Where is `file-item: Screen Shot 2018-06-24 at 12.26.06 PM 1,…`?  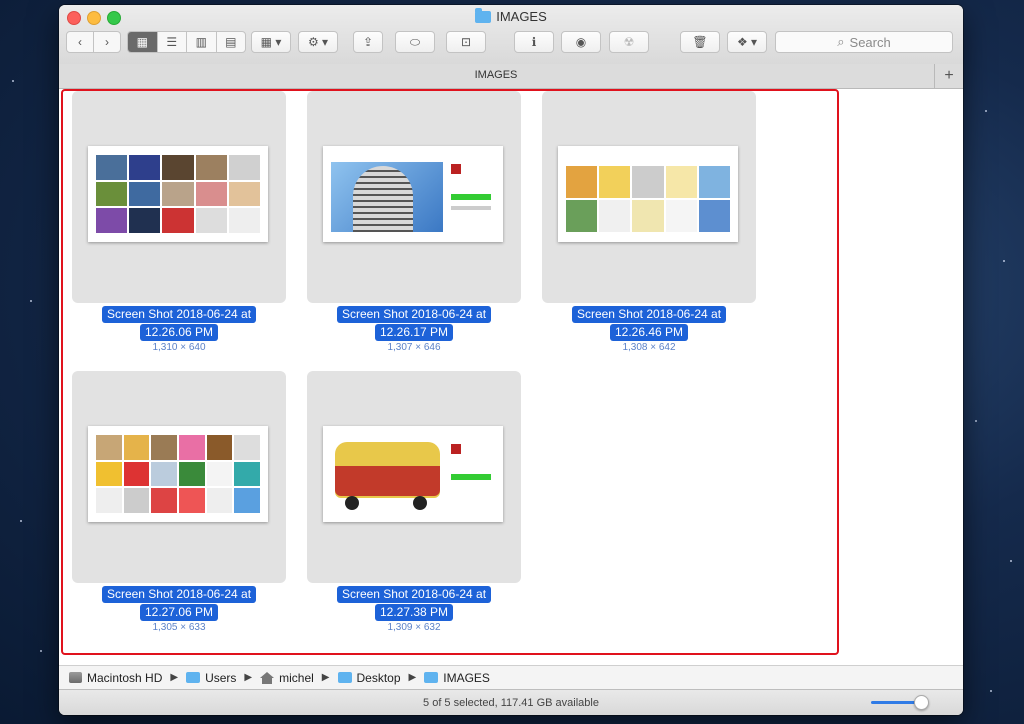 file-item: Screen Shot 2018-06-24 at 12.26.06 PM 1,… is located at coordinates (179, 222).